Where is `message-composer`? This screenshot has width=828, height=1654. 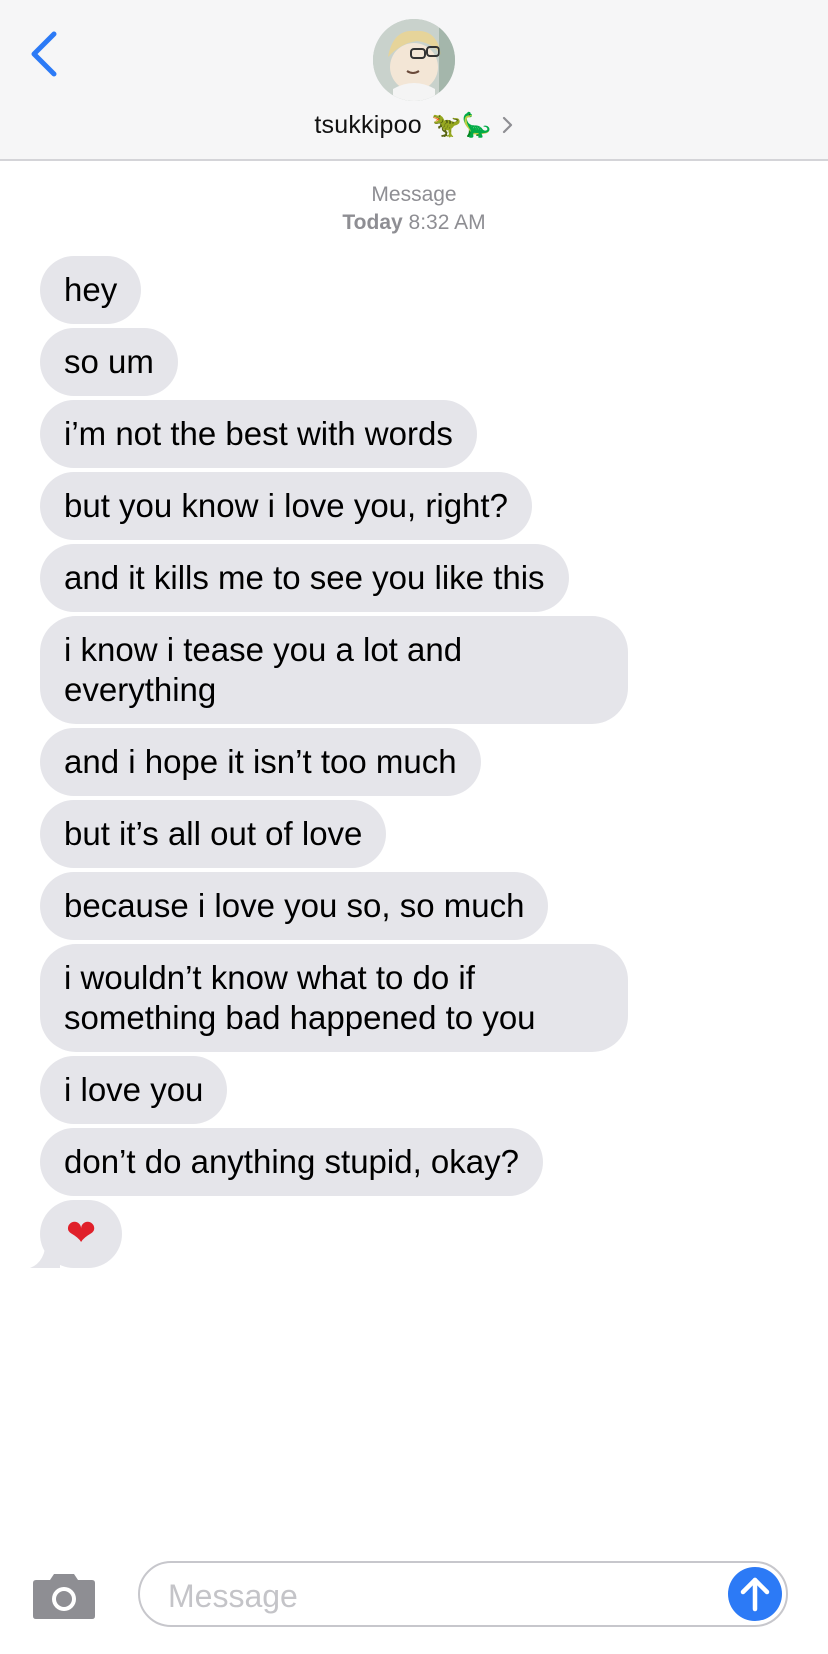 message-composer is located at coordinates (463, 1594).